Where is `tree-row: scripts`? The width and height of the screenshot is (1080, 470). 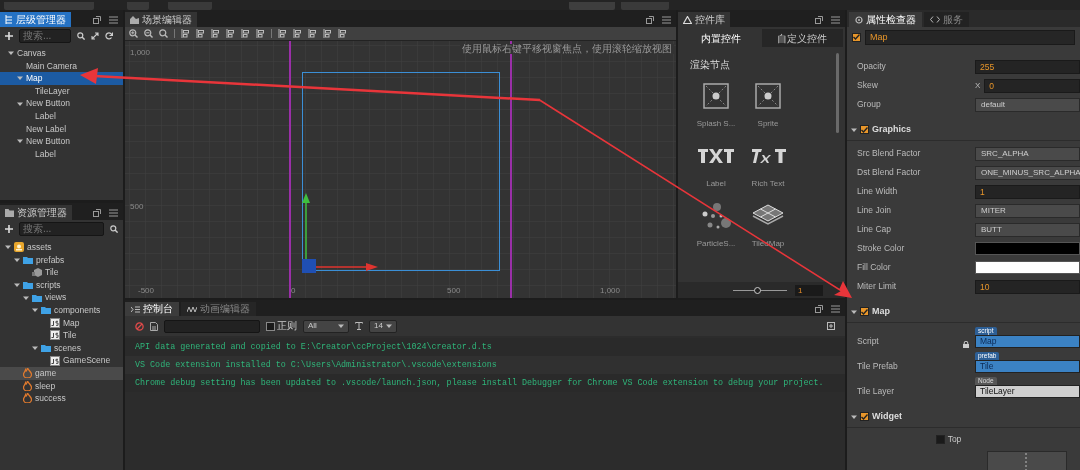 tree-row: scripts is located at coordinates (61, 285).